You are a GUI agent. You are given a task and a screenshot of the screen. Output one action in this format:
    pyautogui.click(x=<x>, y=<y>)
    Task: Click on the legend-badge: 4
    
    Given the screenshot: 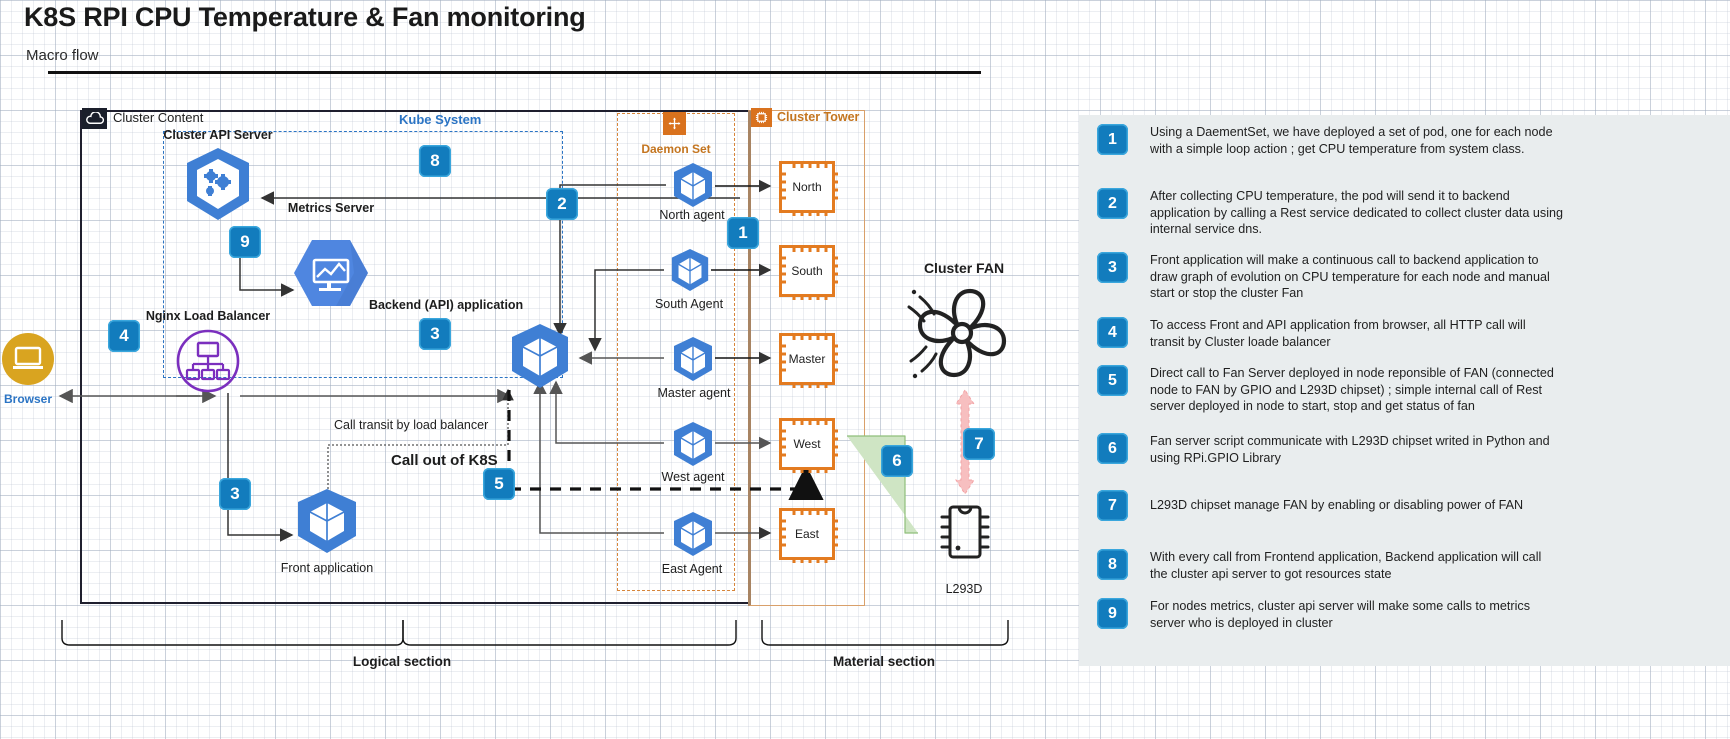 What is the action you would take?
    pyautogui.click(x=1112, y=332)
    